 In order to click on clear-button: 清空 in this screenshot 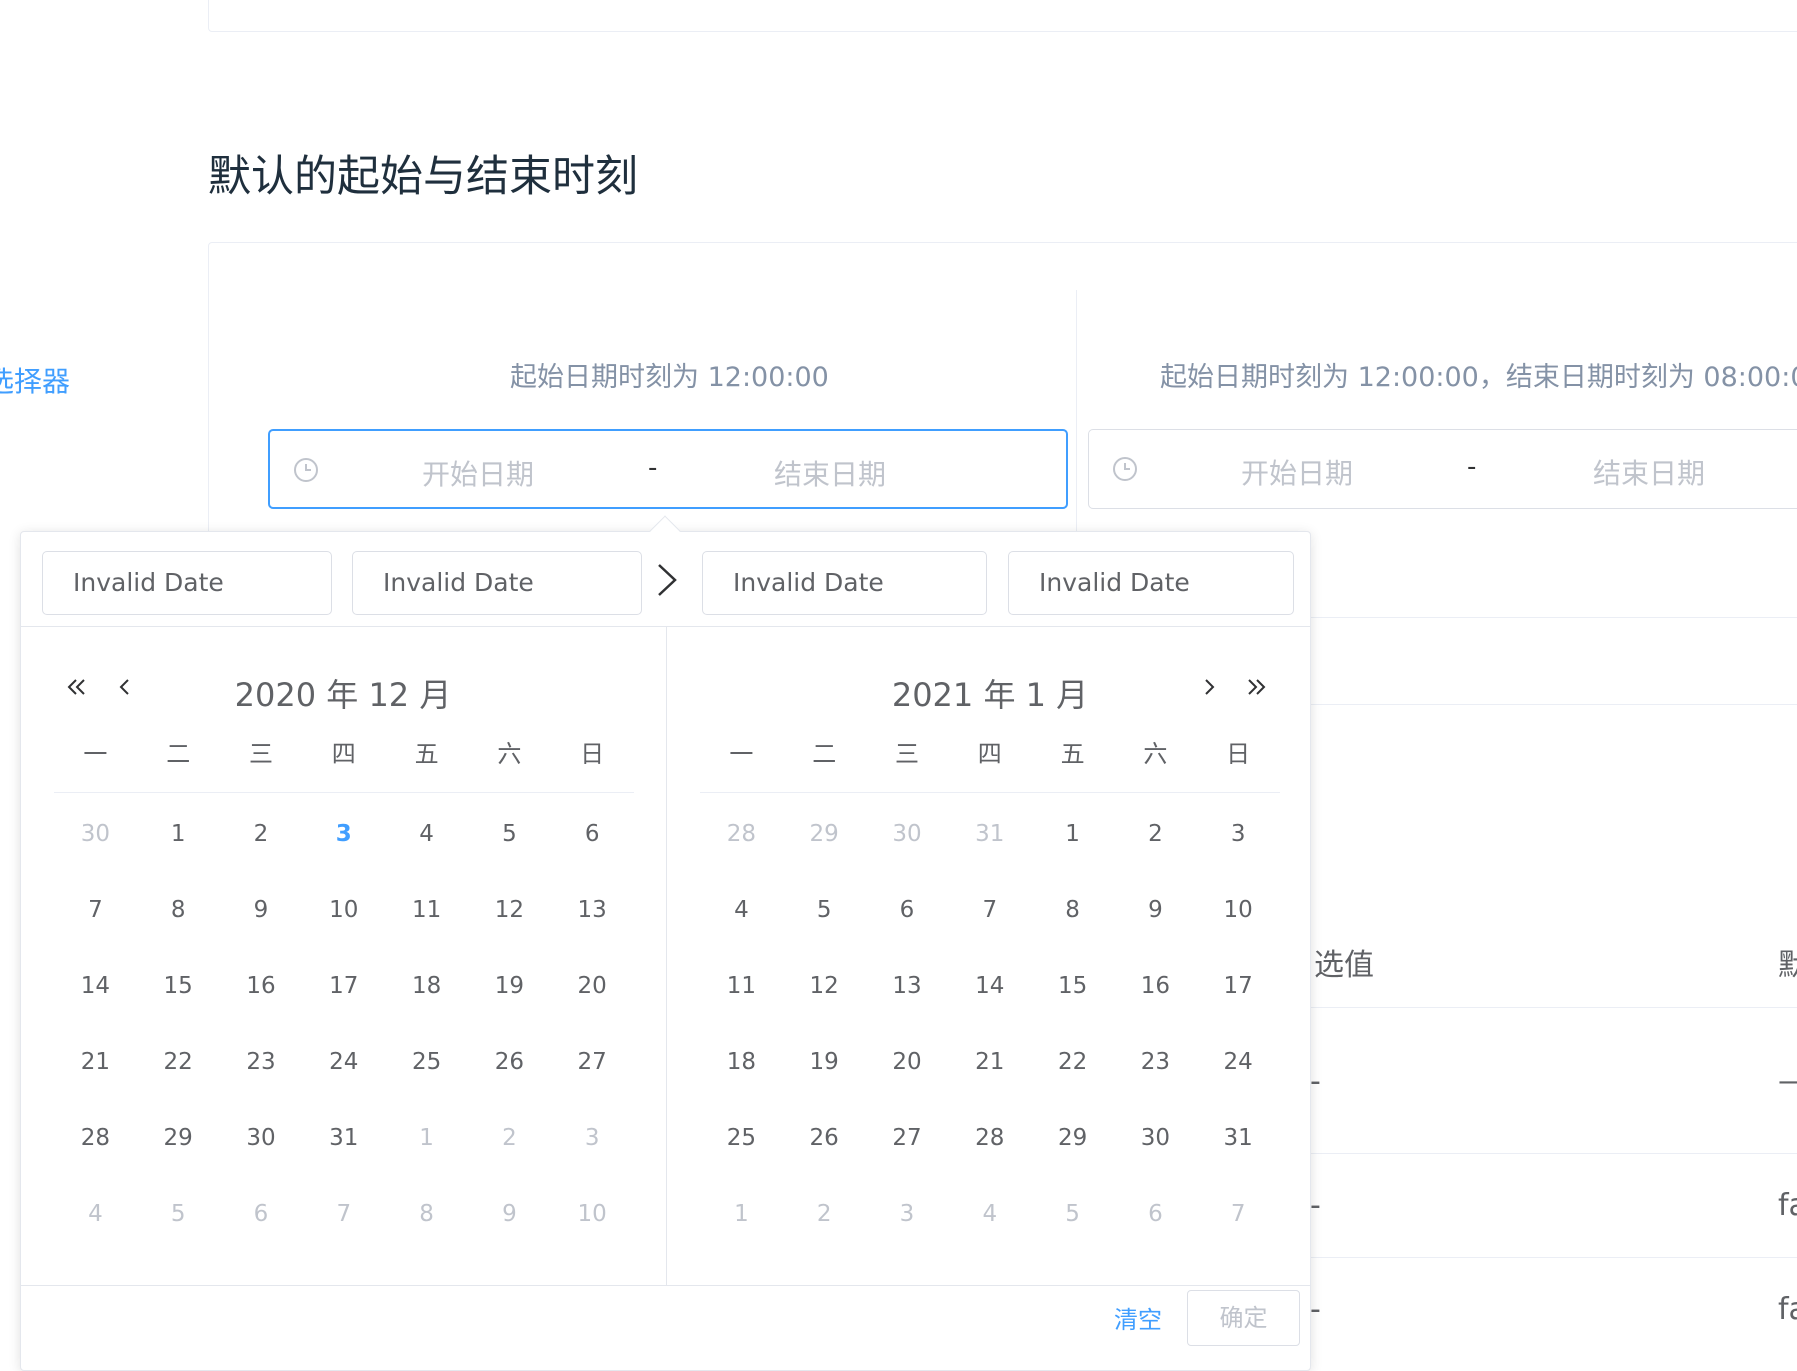, I will do `click(1138, 1317)`.